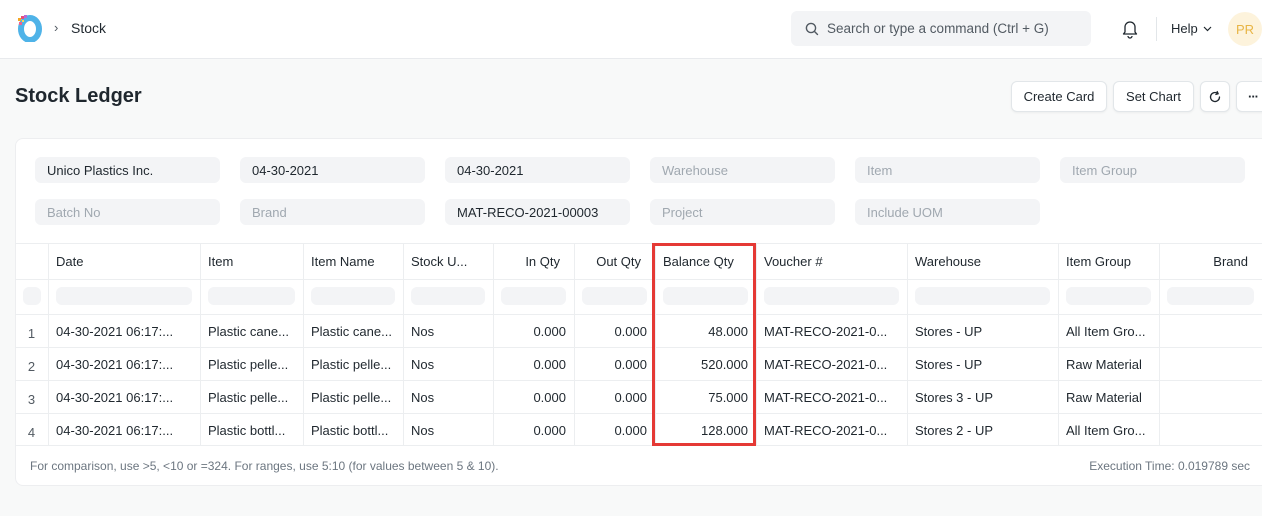 This screenshot has height=516, width=1262. What do you see at coordinates (353, 296) in the screenshot?
I see `column-filter-item-name` at bounding box center [353, 296].